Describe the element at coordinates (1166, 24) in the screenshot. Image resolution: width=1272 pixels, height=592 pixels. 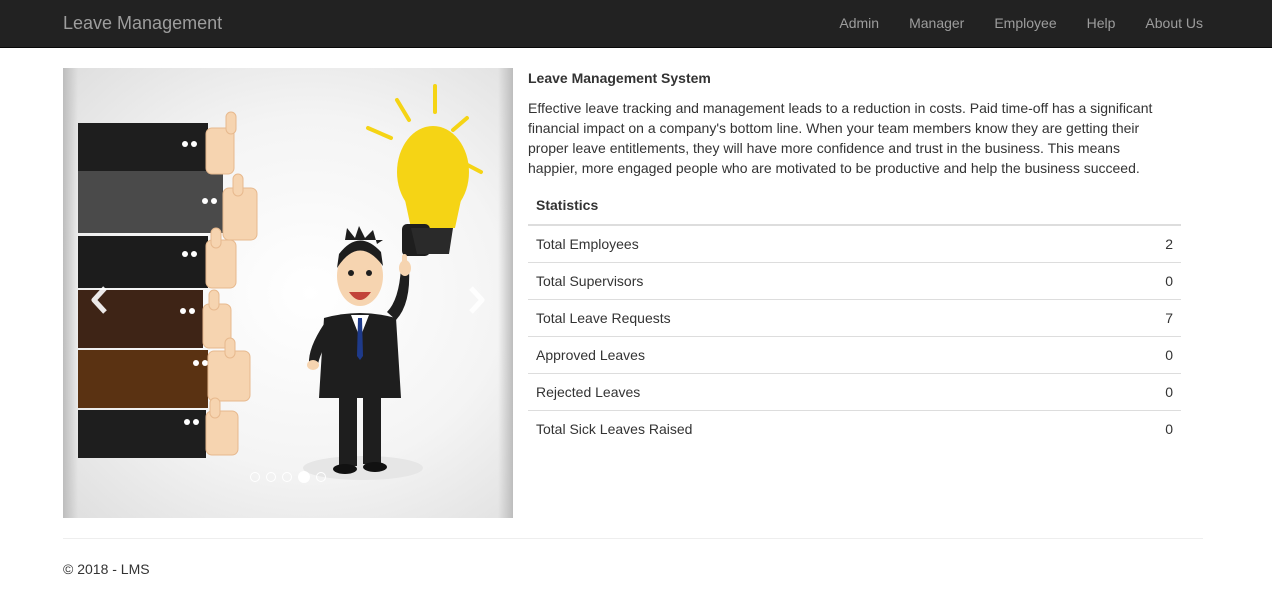
I see `nav-about-us: About Us` at that location.